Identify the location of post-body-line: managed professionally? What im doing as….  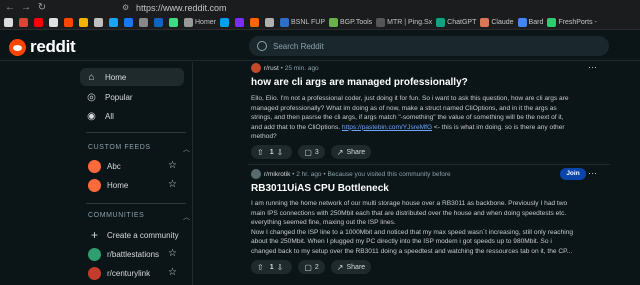
(404, 108).